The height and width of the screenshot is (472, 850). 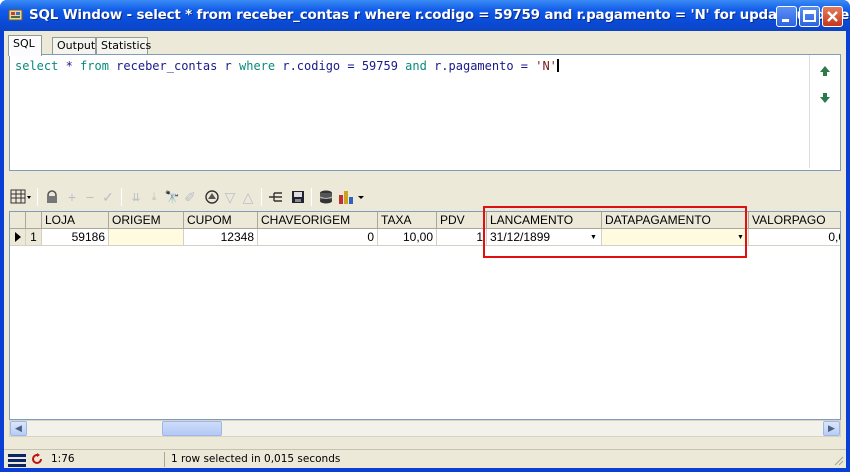 I want to click on scroll-left-button: ◀, so click(x=18, y=428).